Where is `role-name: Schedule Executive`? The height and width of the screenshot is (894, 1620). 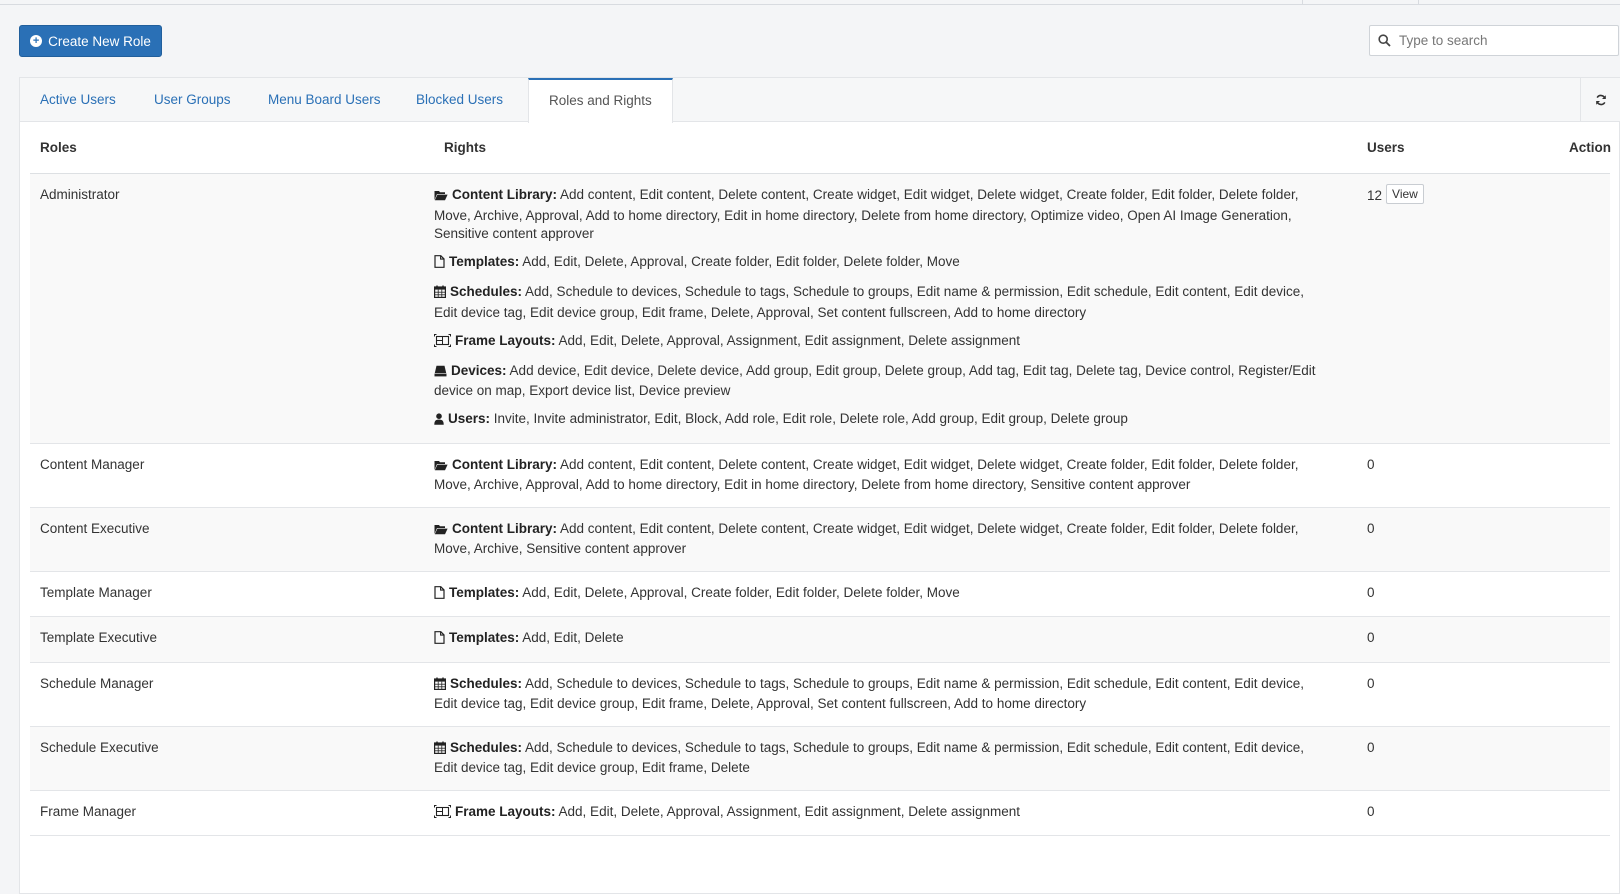
role-name: Schedule Executive is located at coordinates (99, 747).